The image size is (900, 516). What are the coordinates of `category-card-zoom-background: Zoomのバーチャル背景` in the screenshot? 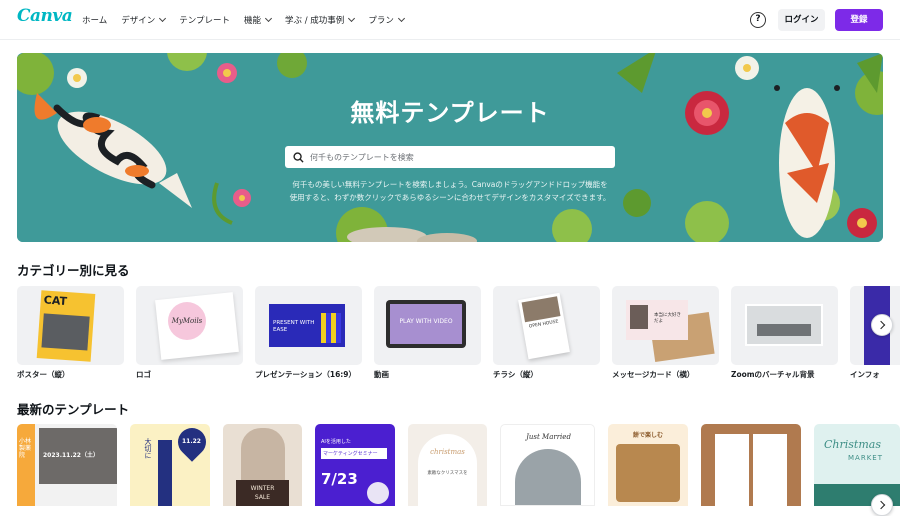 It's located at (784, 333).